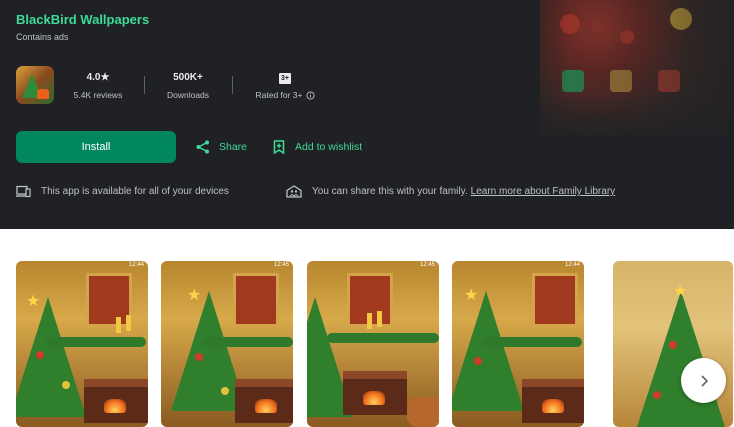 The image size is (734, 427). I want to click on app-icon, so click(35, 85).